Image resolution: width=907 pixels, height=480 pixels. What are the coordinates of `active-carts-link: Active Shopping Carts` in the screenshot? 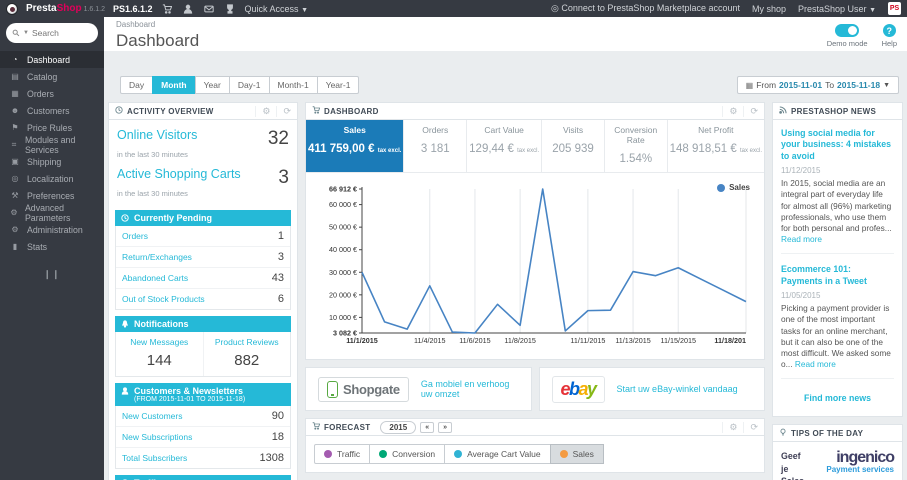 It's located at (179, 174).